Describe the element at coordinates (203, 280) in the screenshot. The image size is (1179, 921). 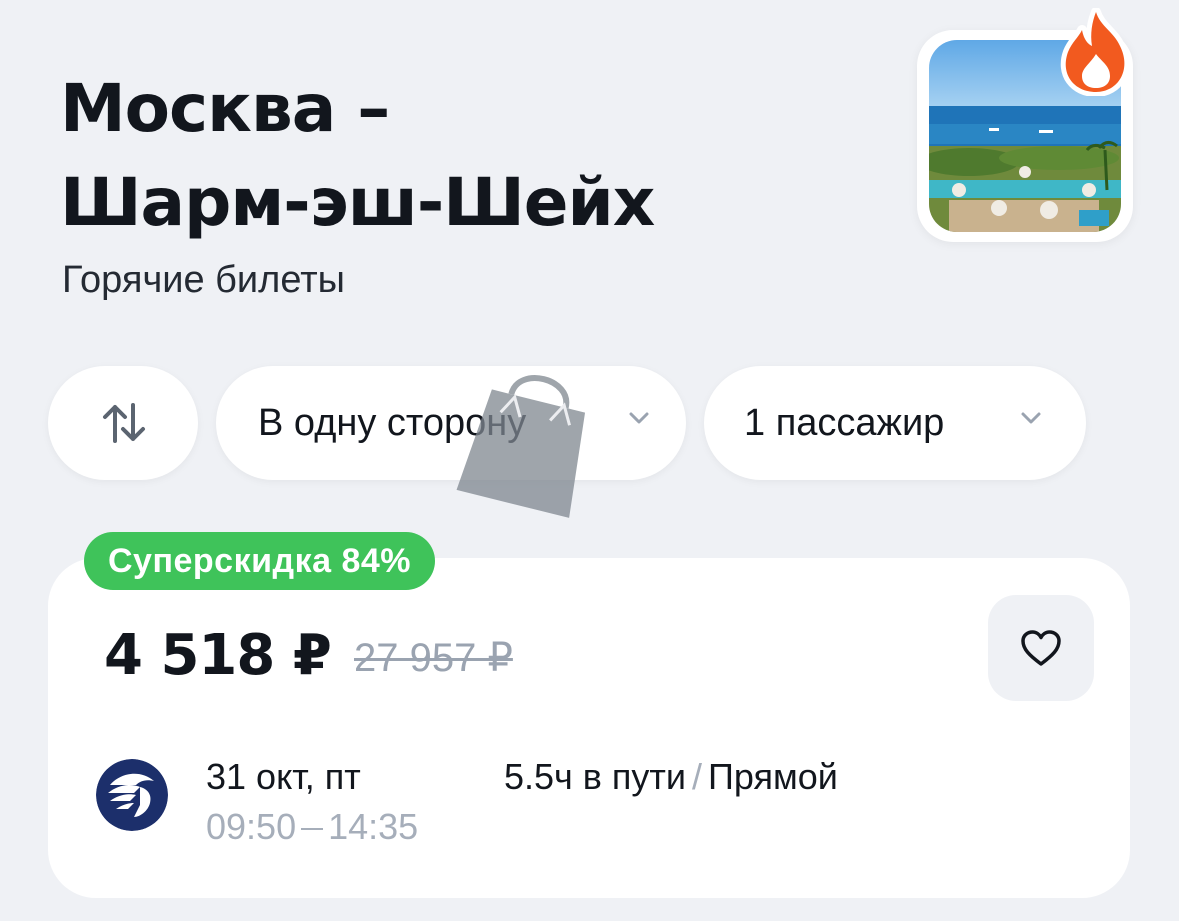
I see `page-subtitle: Горячие билеты` at that location.